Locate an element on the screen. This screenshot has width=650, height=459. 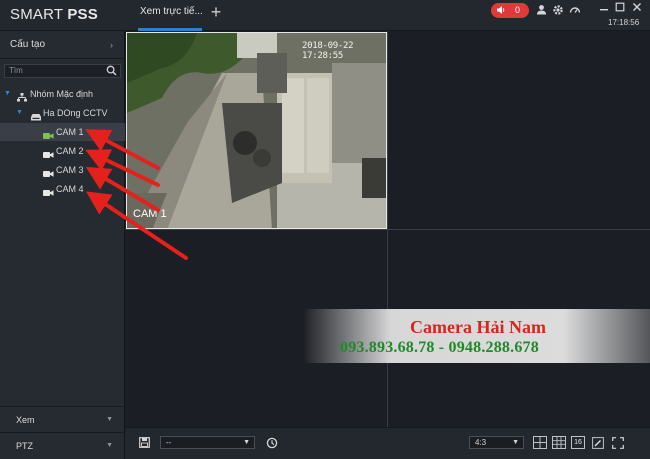
tree-camera-item: CAM 1 is located at coordinates (62, 132).